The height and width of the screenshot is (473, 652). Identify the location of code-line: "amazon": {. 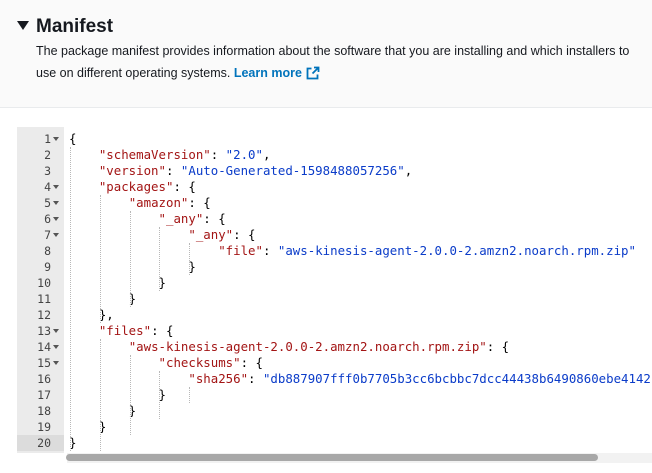
(169, 202).